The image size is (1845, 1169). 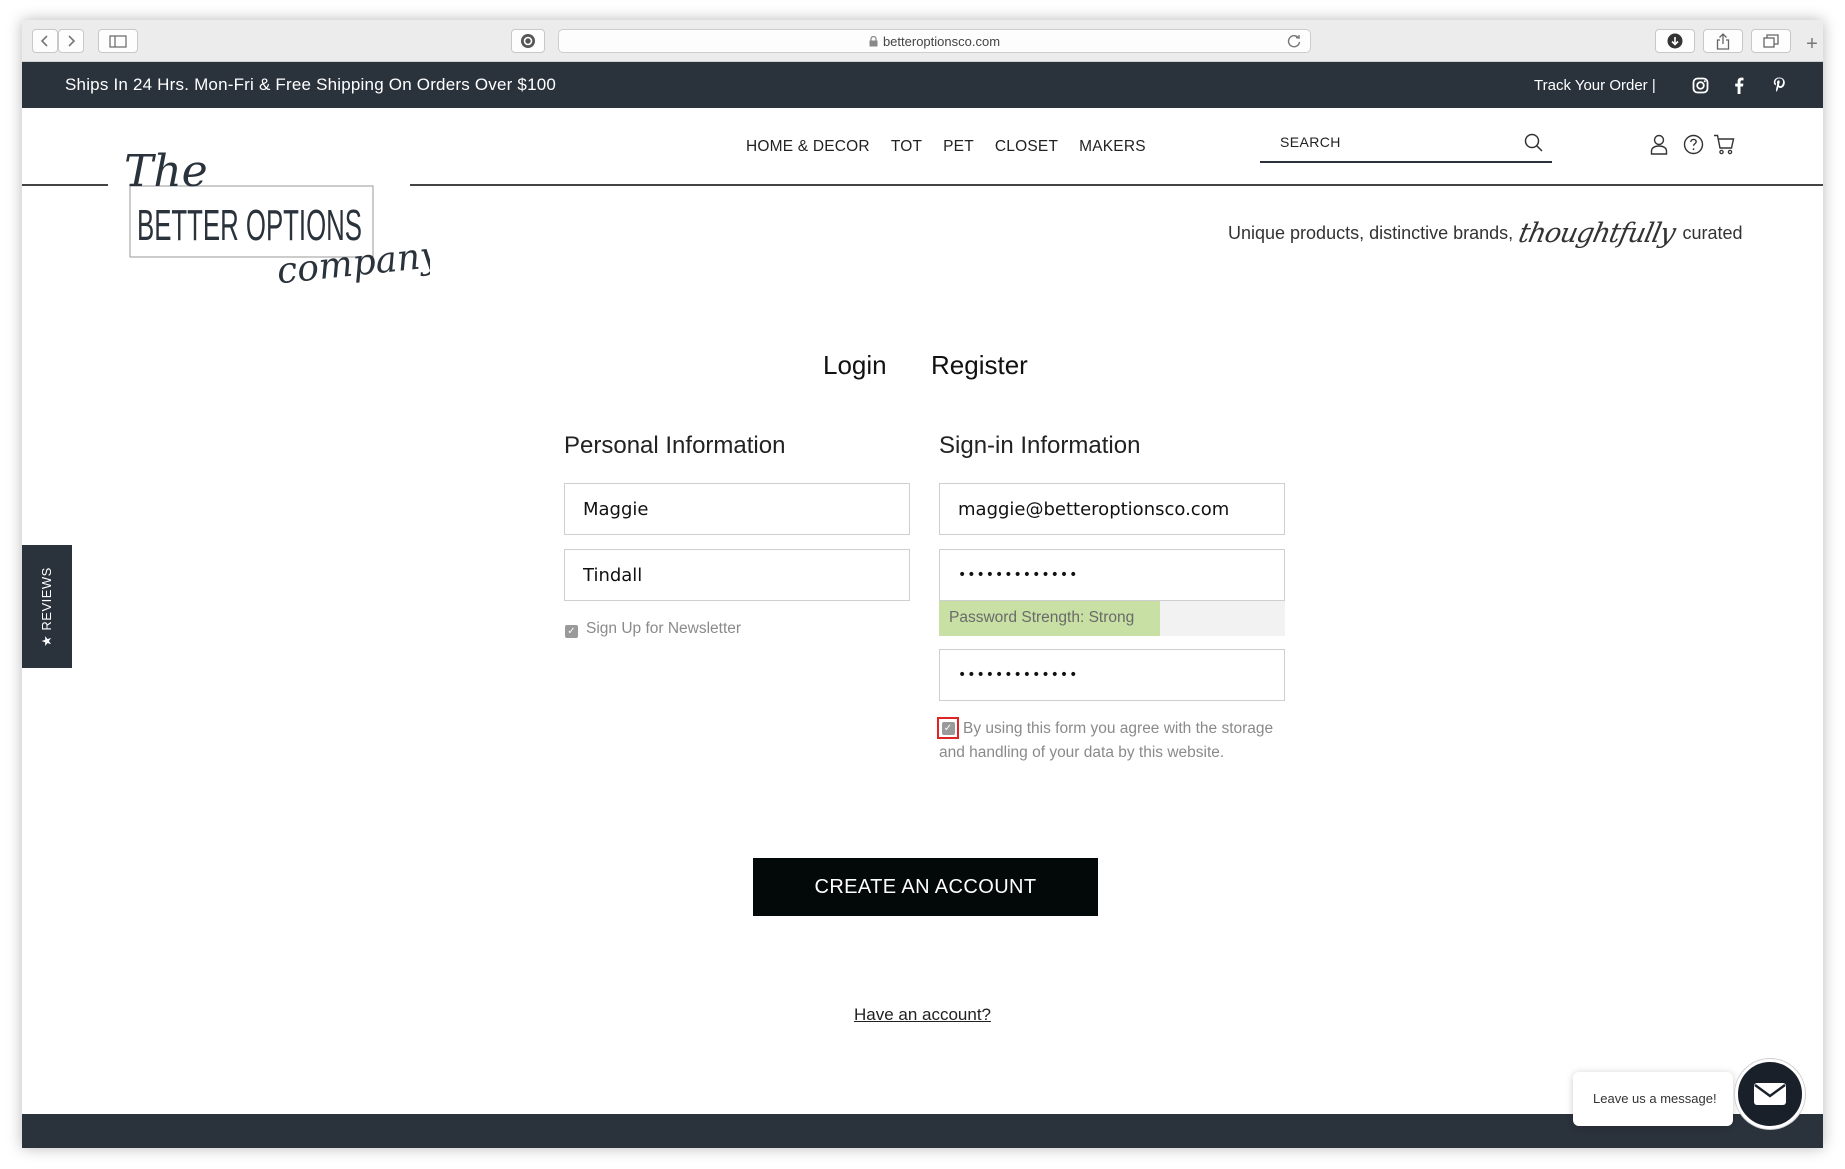 I want to click on chevron-right-icon, so click(x=72, y=41).